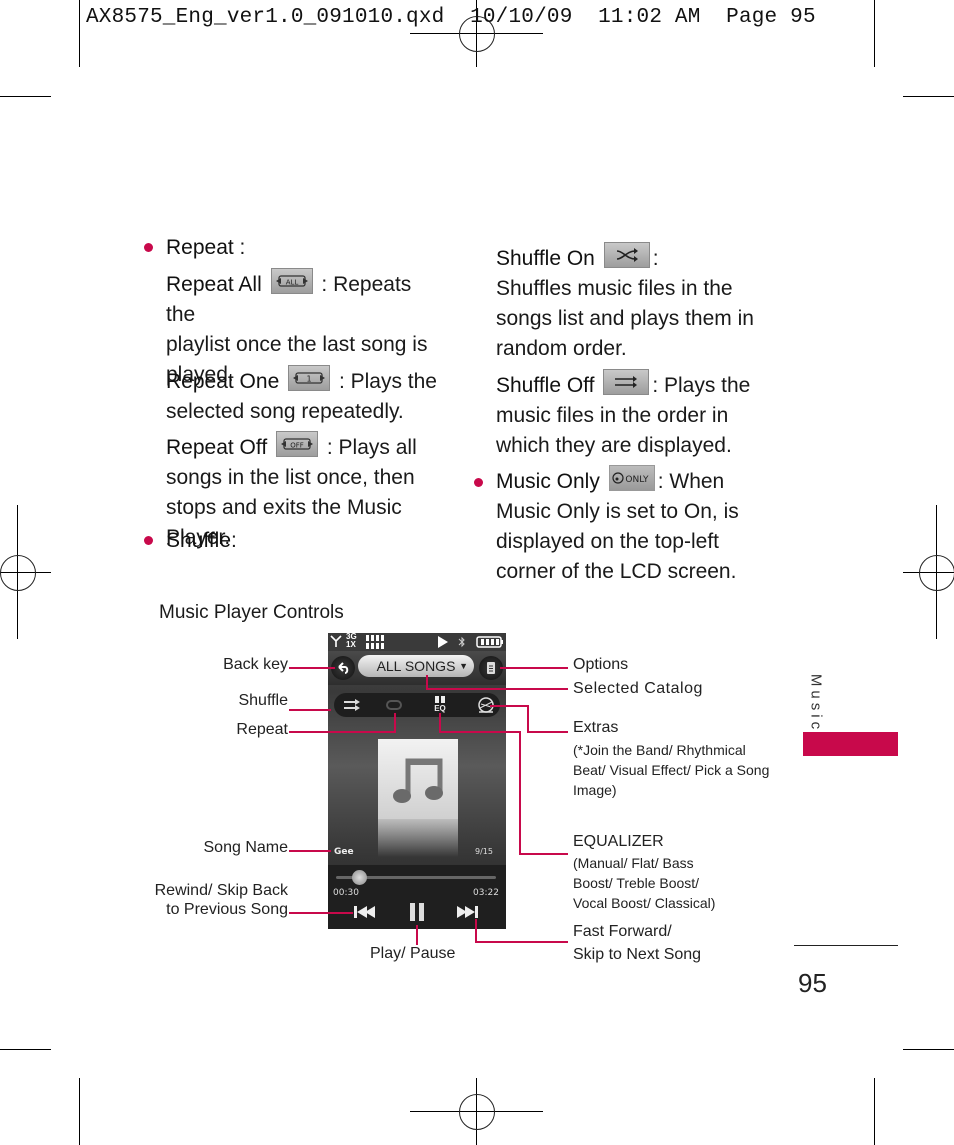  I want to click on top-bar: ALL SONGS ▼, so click(417, 668).